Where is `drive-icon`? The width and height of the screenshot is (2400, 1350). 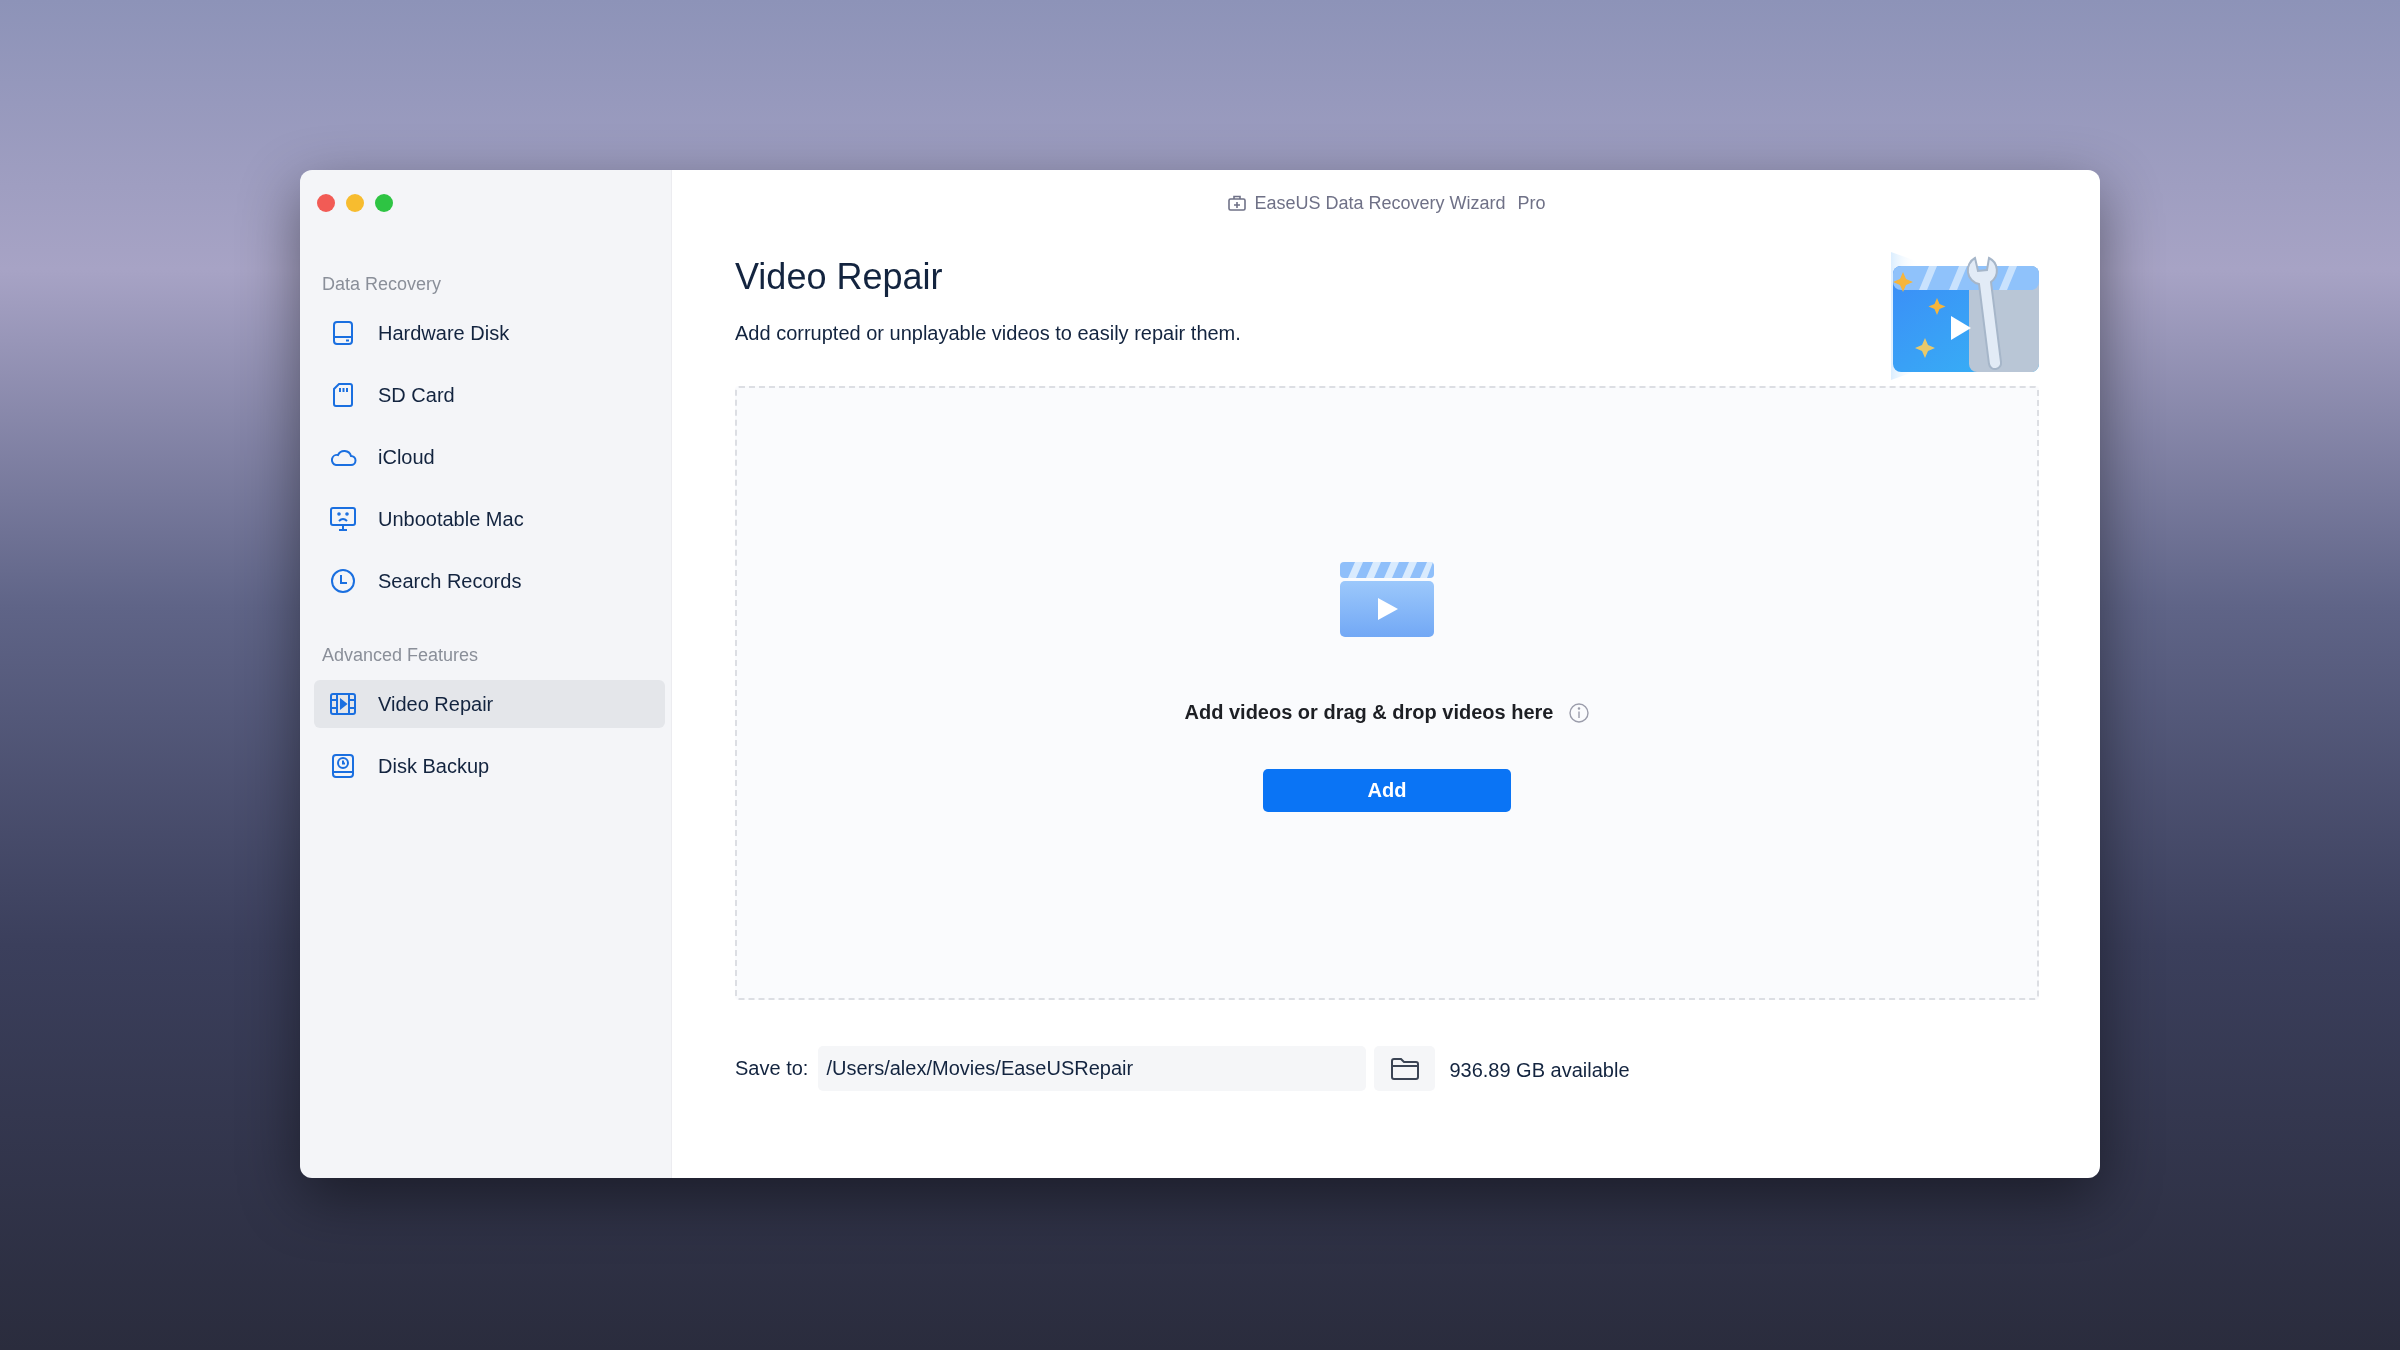 drive-icon is located at coordinates (343, 333).